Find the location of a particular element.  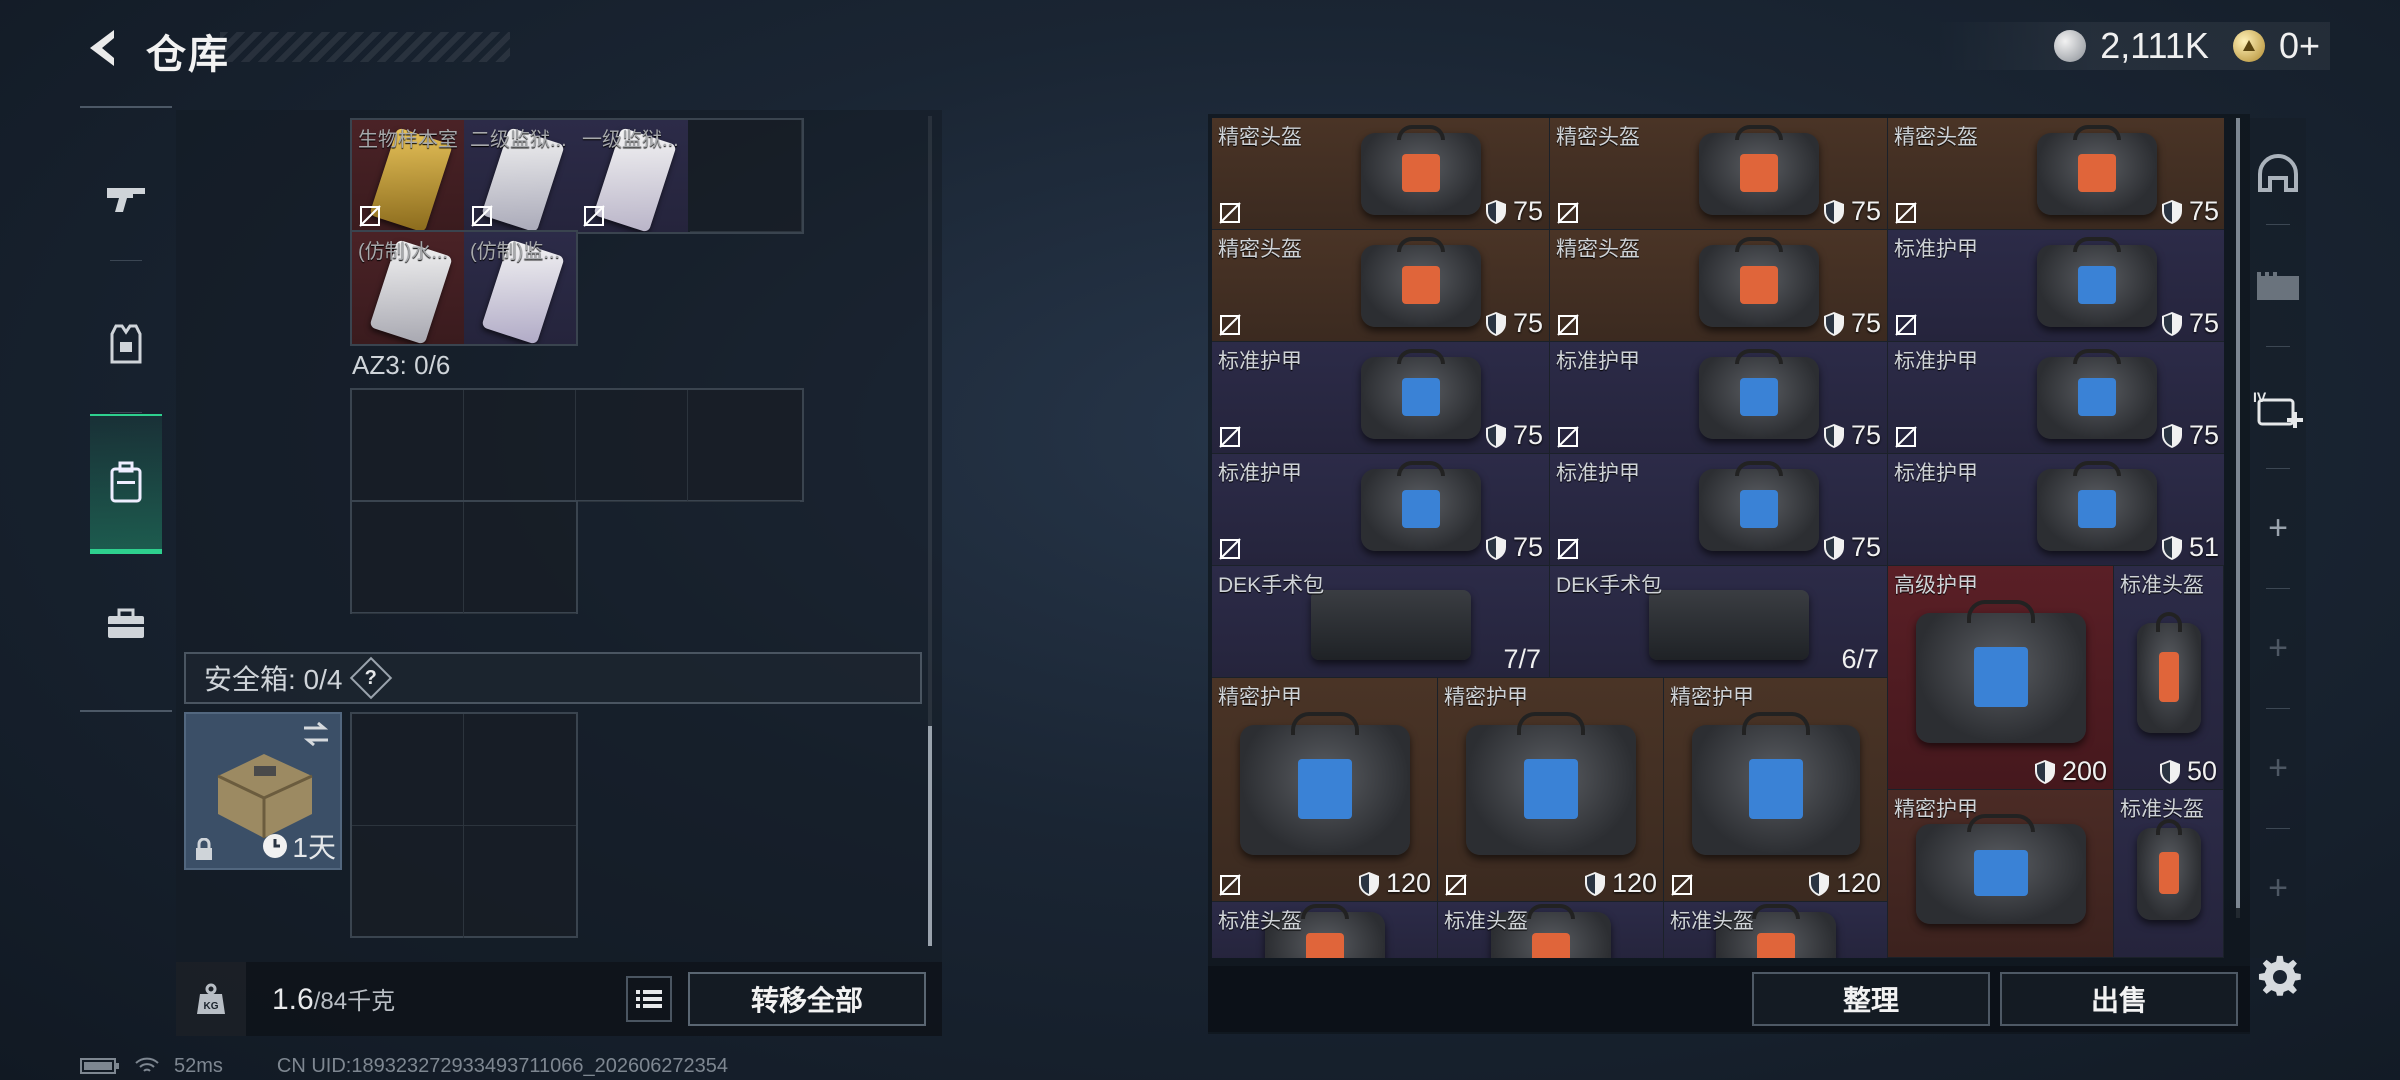

safebox-item: 1天 is located at coordinates (263, 791).